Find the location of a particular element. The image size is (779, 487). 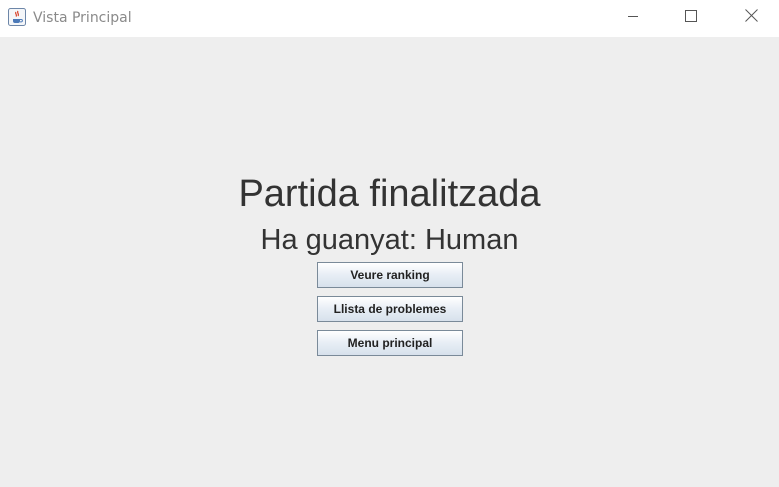

maximize-icon is located at coordinates (691, 18).